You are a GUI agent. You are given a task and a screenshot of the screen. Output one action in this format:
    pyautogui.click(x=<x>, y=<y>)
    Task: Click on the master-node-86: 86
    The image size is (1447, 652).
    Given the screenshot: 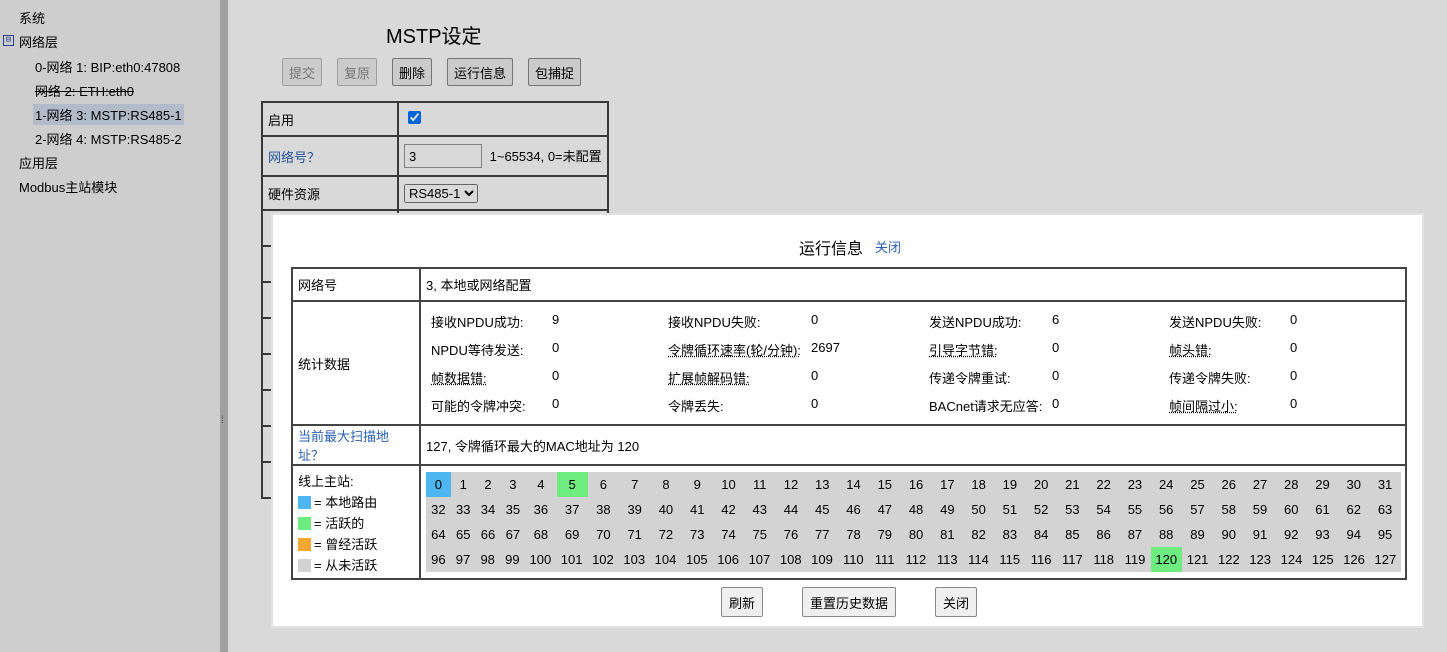 What is the action you would take?
    pyautogui.click(x=1104, y=534)
    